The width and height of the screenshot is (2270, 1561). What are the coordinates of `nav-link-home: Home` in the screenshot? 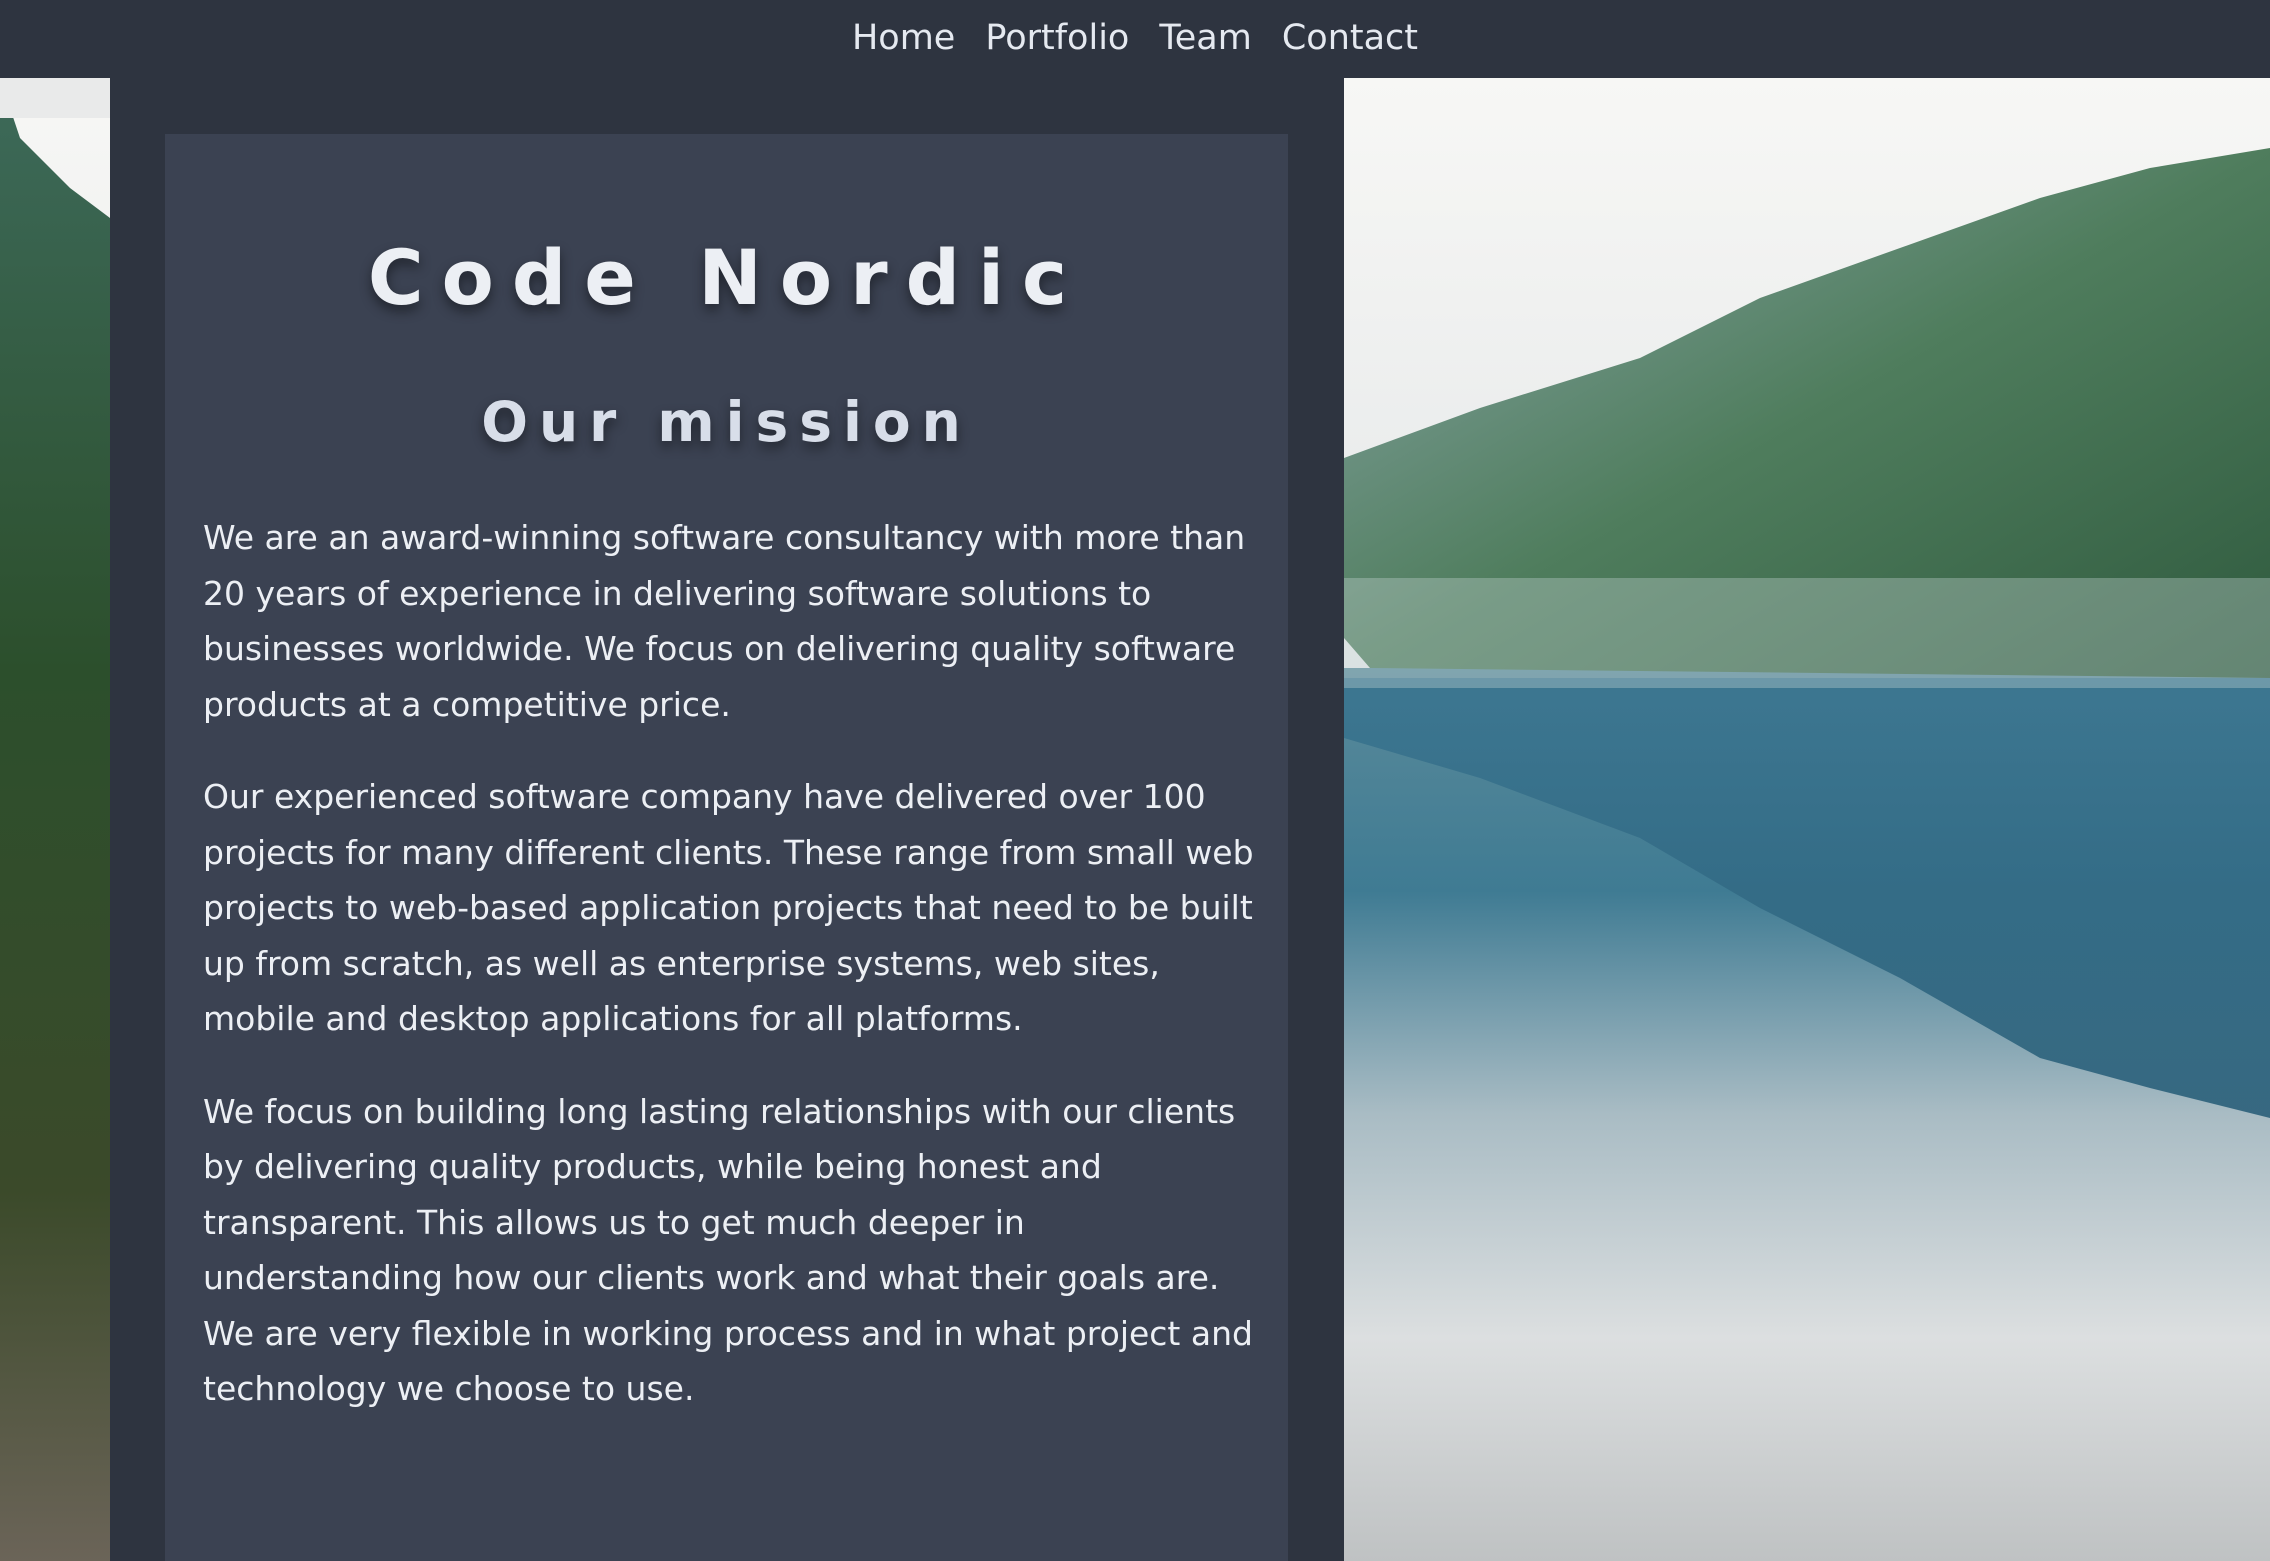 It's located at (903, 38).